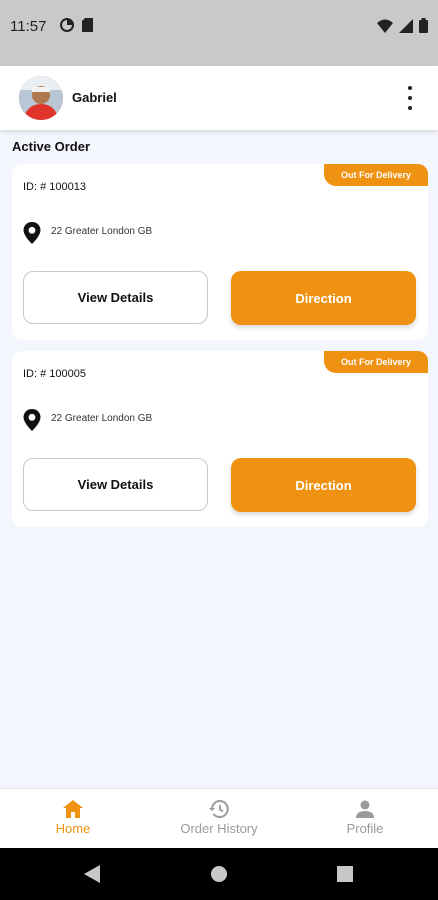 The image size is (438, 900). Describe the element at coordinates (73, 819) in the screenshot. I see `nav-item-home: Home` at that location.